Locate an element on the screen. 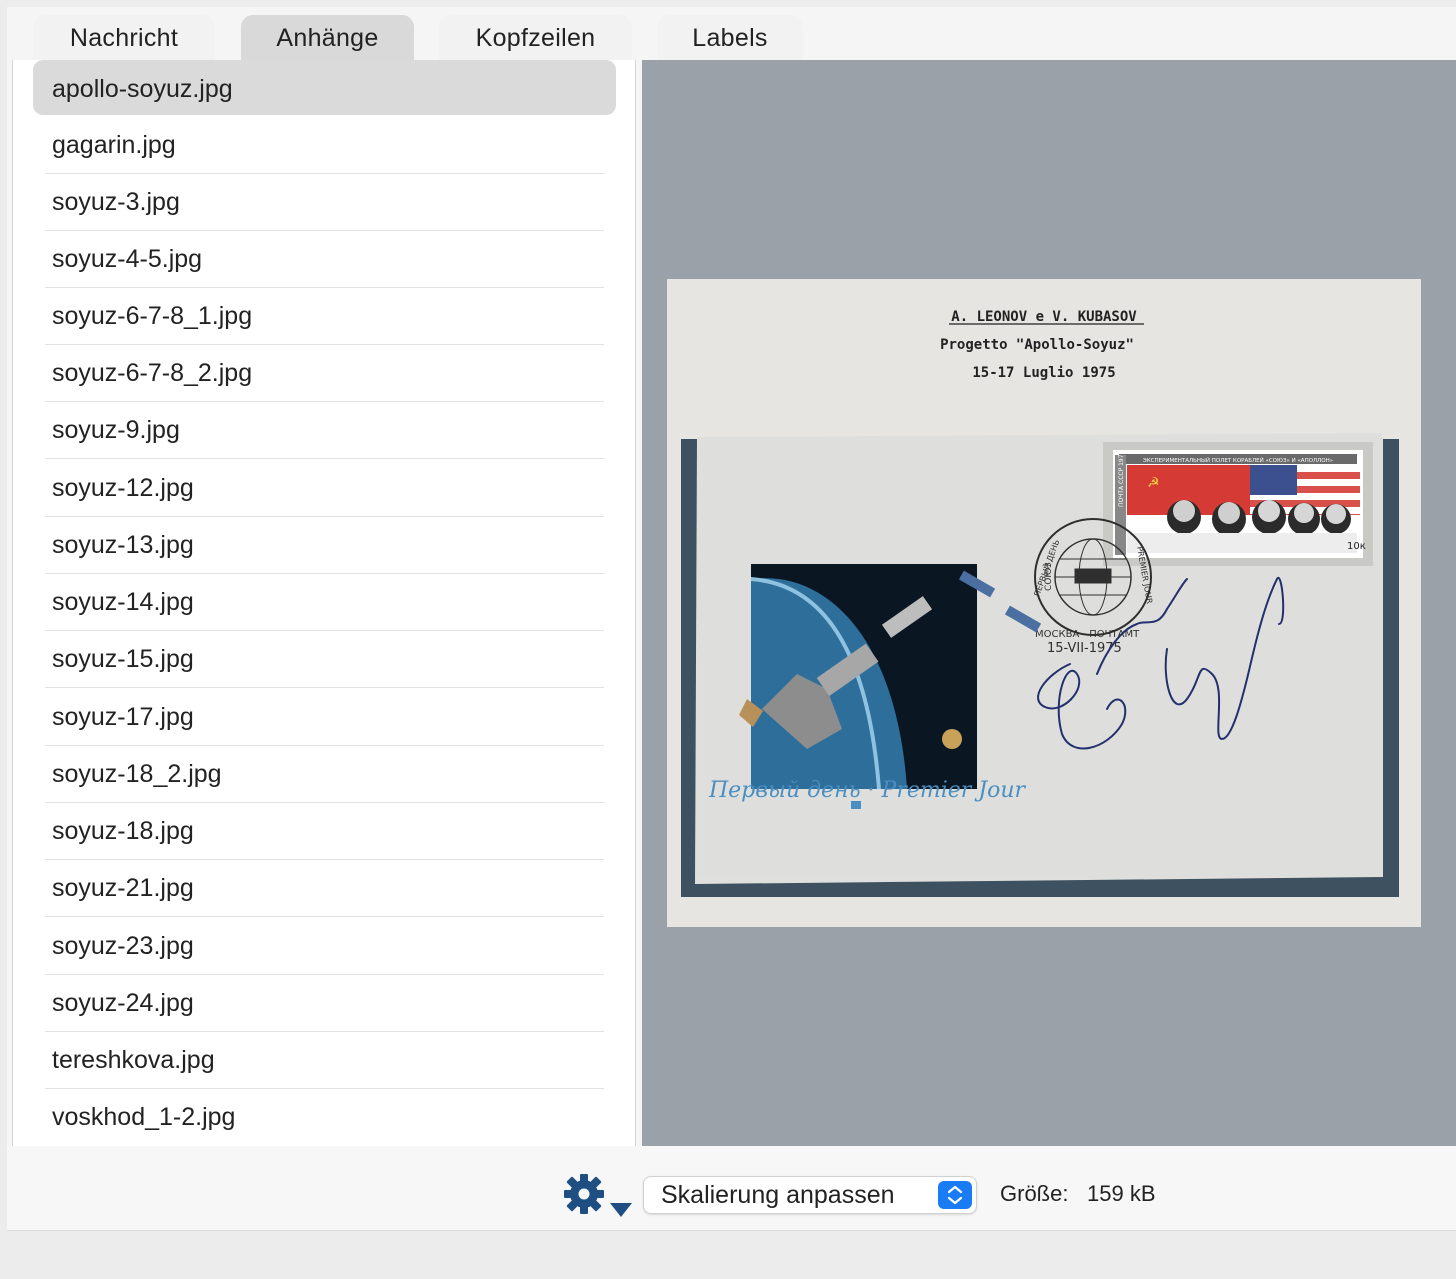  attachment-item: tereshkova.jpg is located at coordinates (324, 1060).